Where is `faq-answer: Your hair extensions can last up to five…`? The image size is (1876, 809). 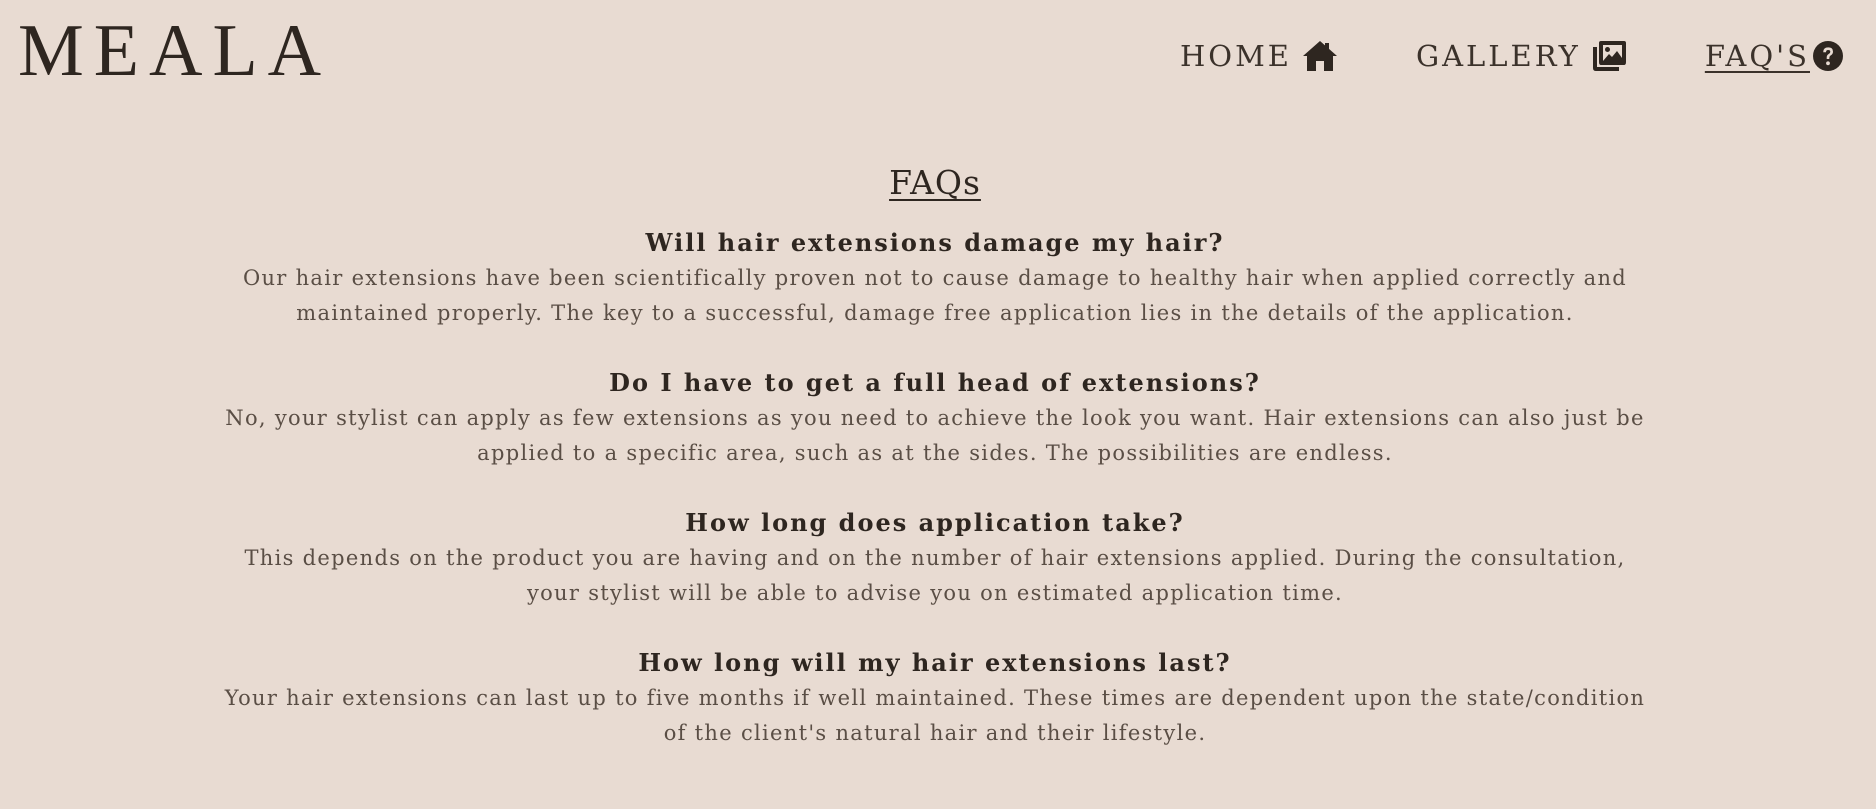
faq-answer: Your hair extensions can last up to five… is located at coordinates (935, 715).